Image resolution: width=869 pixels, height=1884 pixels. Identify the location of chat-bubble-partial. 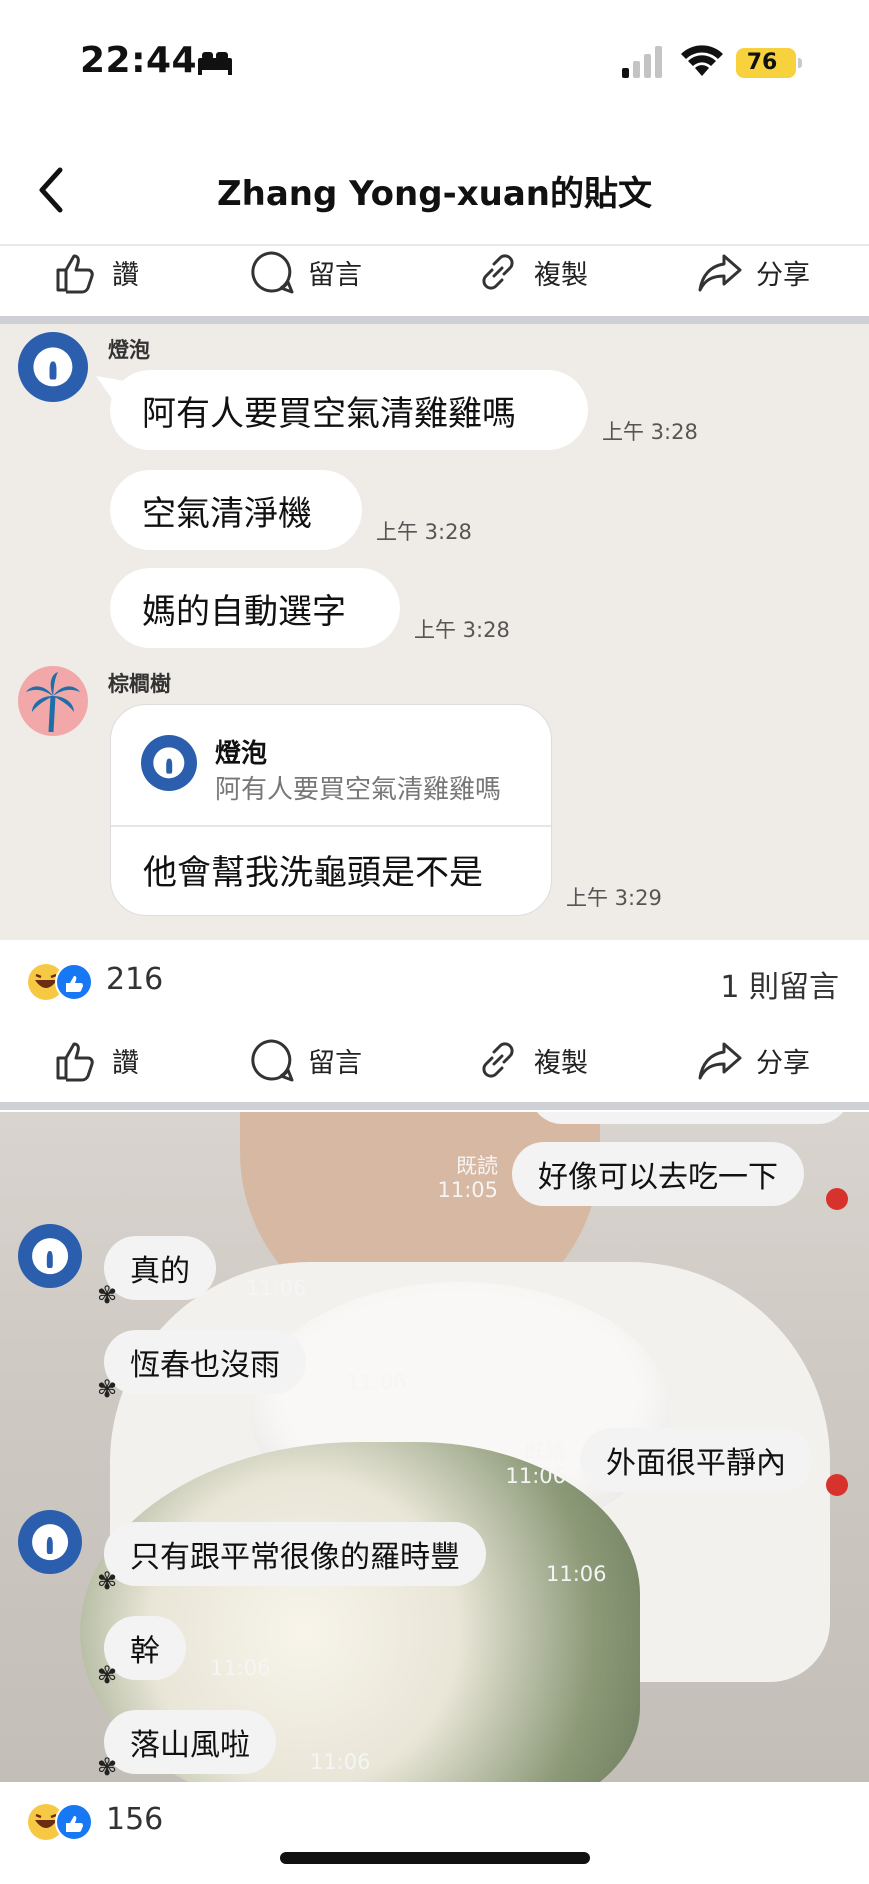
(690, 1118).